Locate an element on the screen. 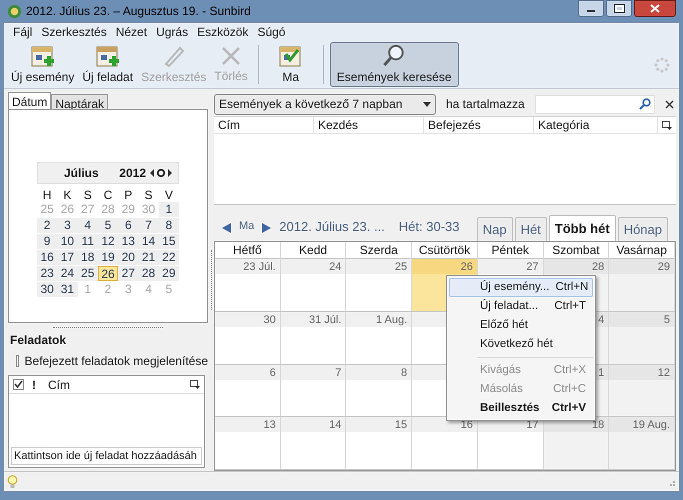  day-cell: 19 Aug. is located at coordinates (642, 443).